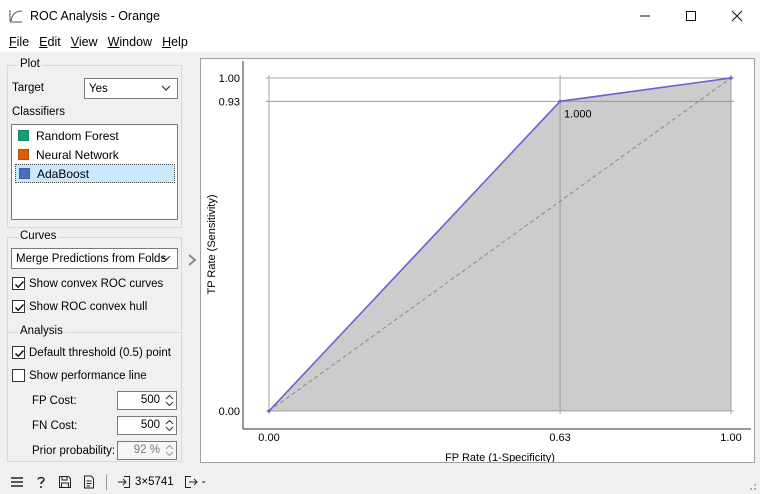 The image size is (760, 494). What do you see at coordinates (98, 88) in the screenshot?
I see `target-value: Yes` at bounding box center [98, 88].